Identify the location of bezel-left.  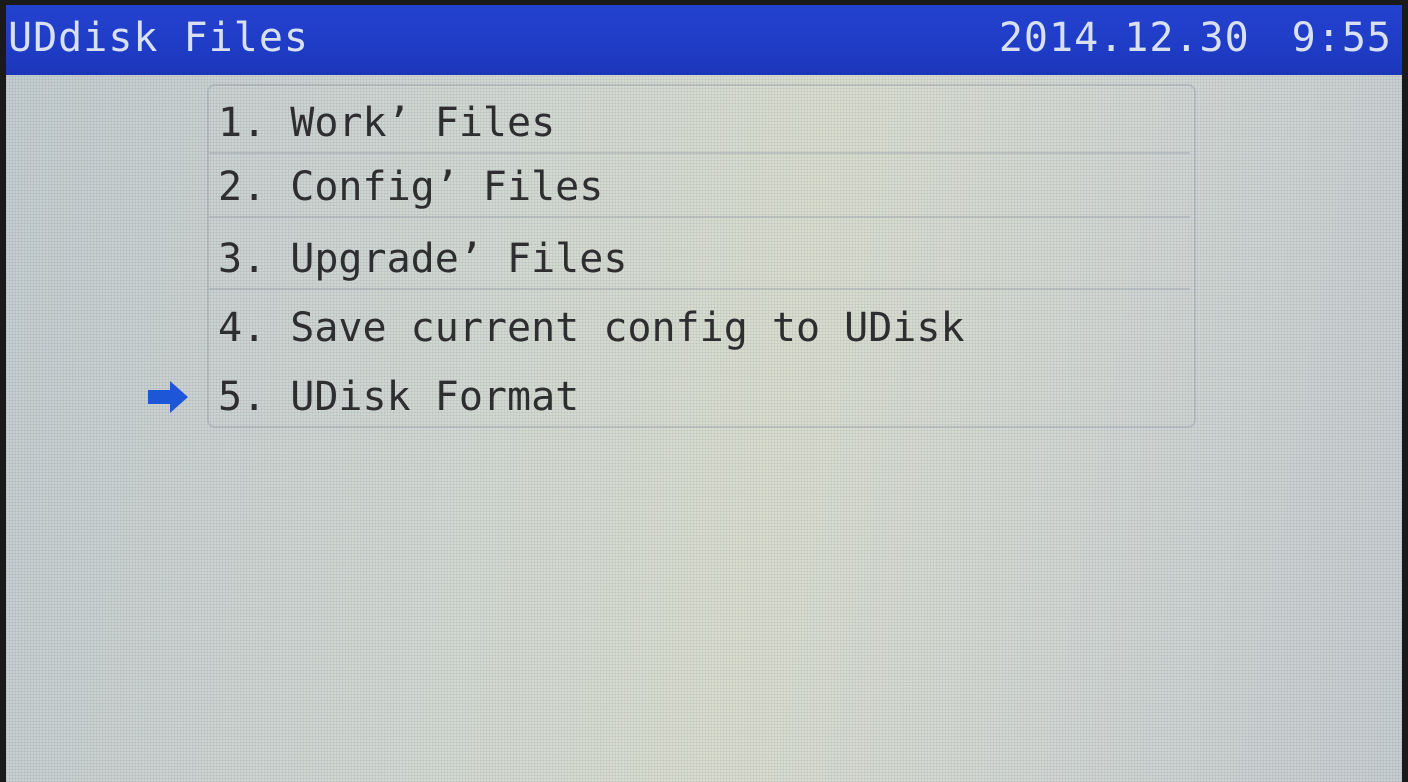
(3, 391).